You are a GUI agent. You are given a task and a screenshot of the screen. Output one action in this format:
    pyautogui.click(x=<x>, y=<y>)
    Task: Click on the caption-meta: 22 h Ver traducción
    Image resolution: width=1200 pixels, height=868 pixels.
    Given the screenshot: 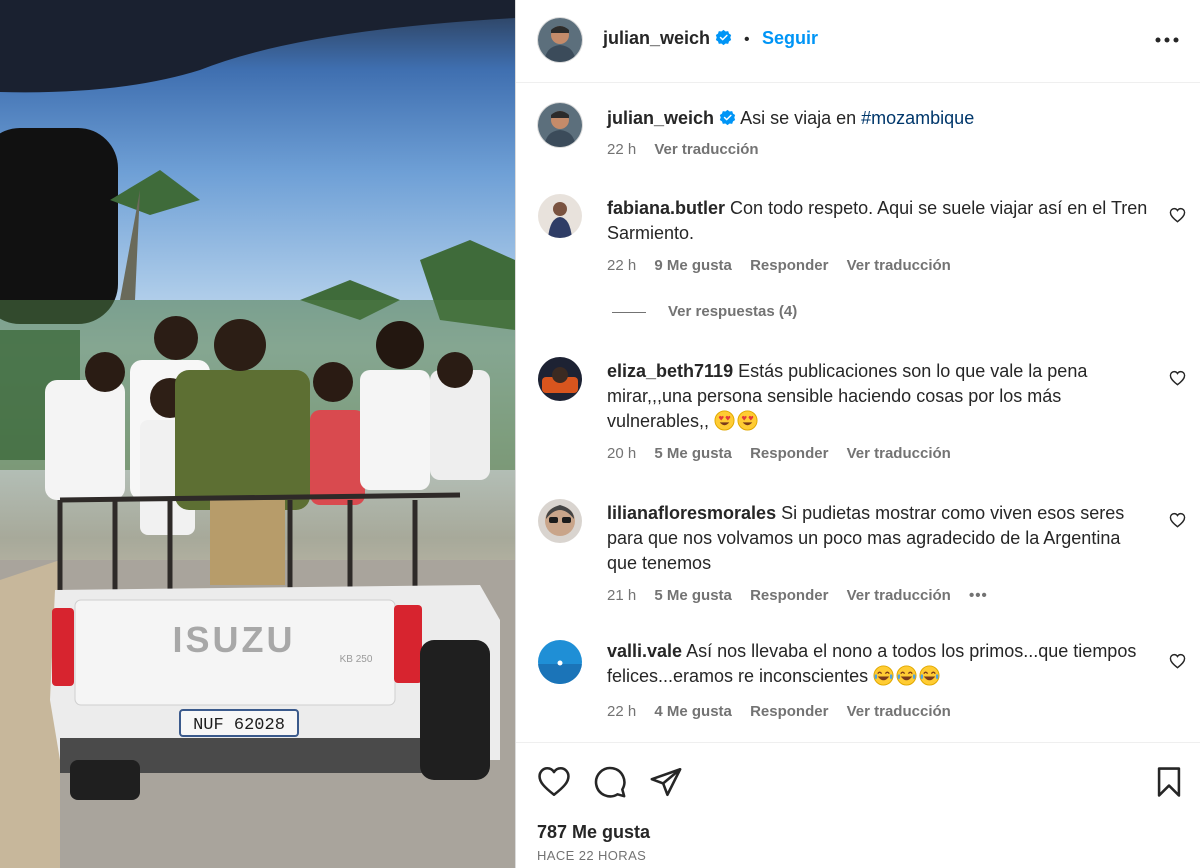 What is the action you would take?
    pyautogui.click(x=690, y=149)
    